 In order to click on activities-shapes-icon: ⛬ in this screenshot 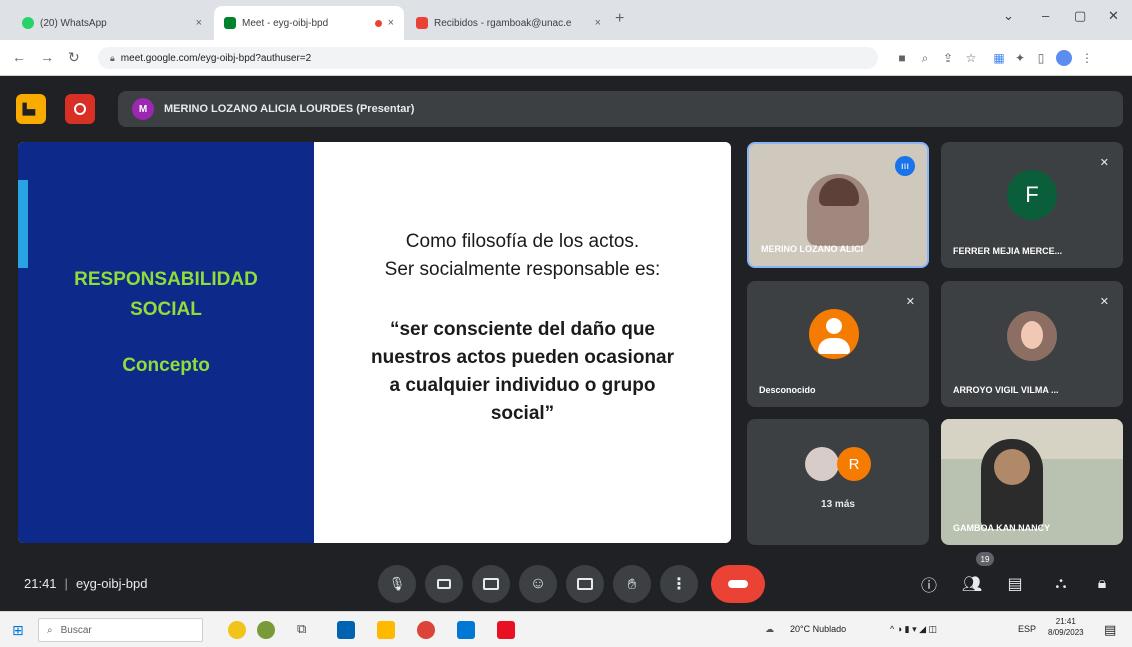, I will do `click(1061, 584)`.